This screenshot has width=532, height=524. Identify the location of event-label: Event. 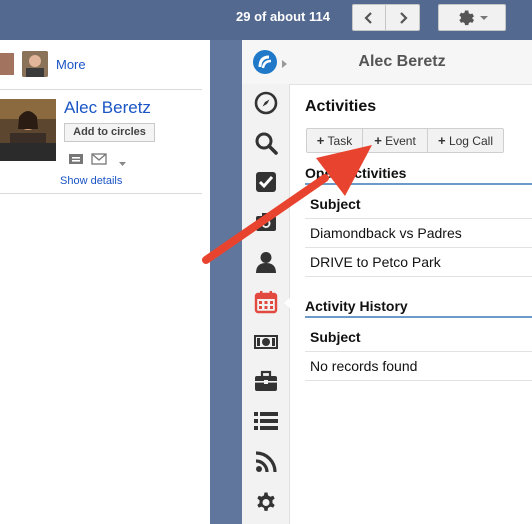
(400, 141).